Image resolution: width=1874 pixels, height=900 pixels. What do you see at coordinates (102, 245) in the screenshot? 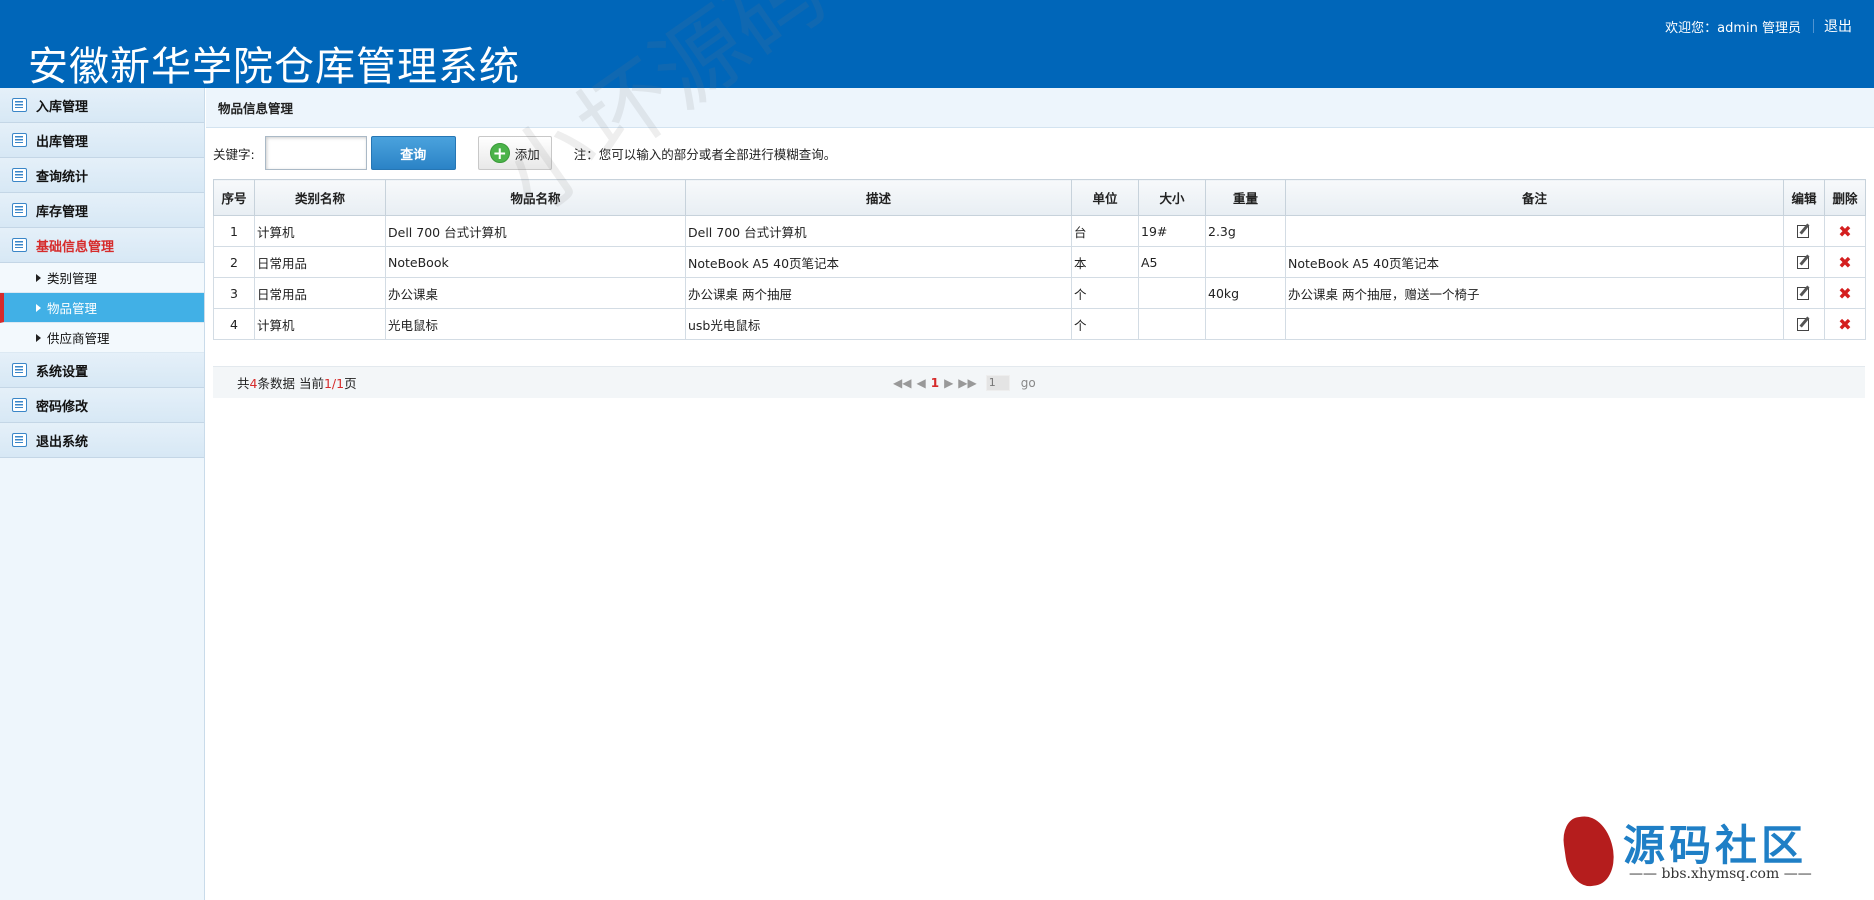
I see `sidebar-item-basic-info: 基础信息管理` at bounding box center [102, 245].